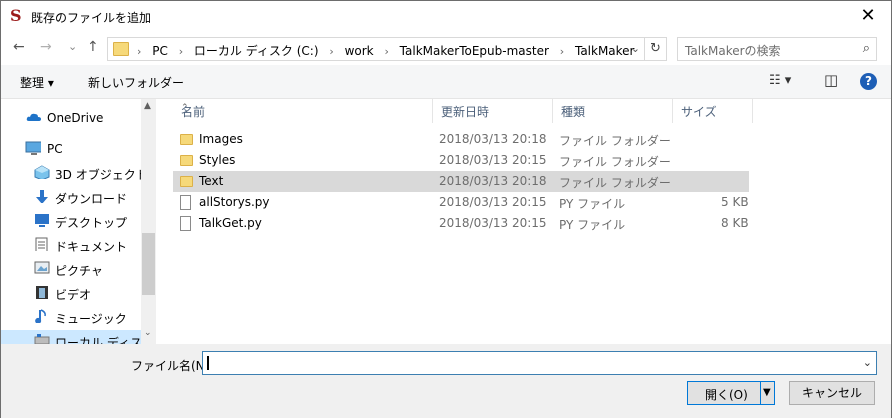  Describe the element at coordinates (699, 112) in the screenshot. I see `column-header-label: サイズ` at that location.